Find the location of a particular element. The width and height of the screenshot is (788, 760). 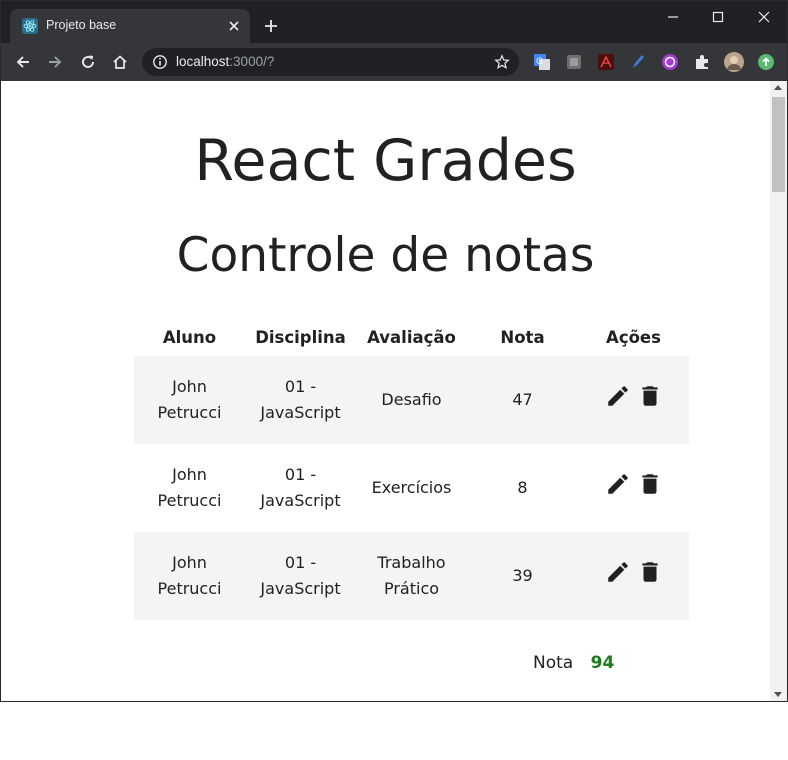

forward-icon is located at coordinates (55, 62).